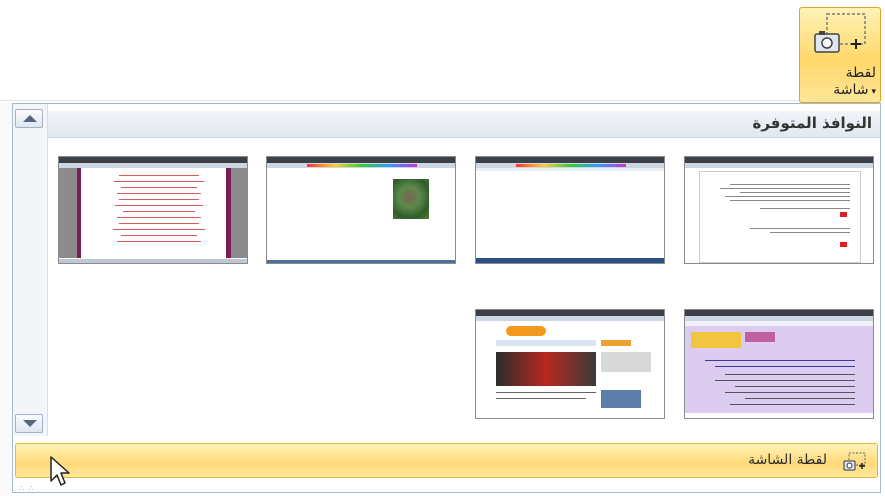 Image resolution: width=885 pixels, height=496 pixels. Describe the element at coordinates (840, 33) in the screenshot. I see `screenshot-camera-icon` at that location.